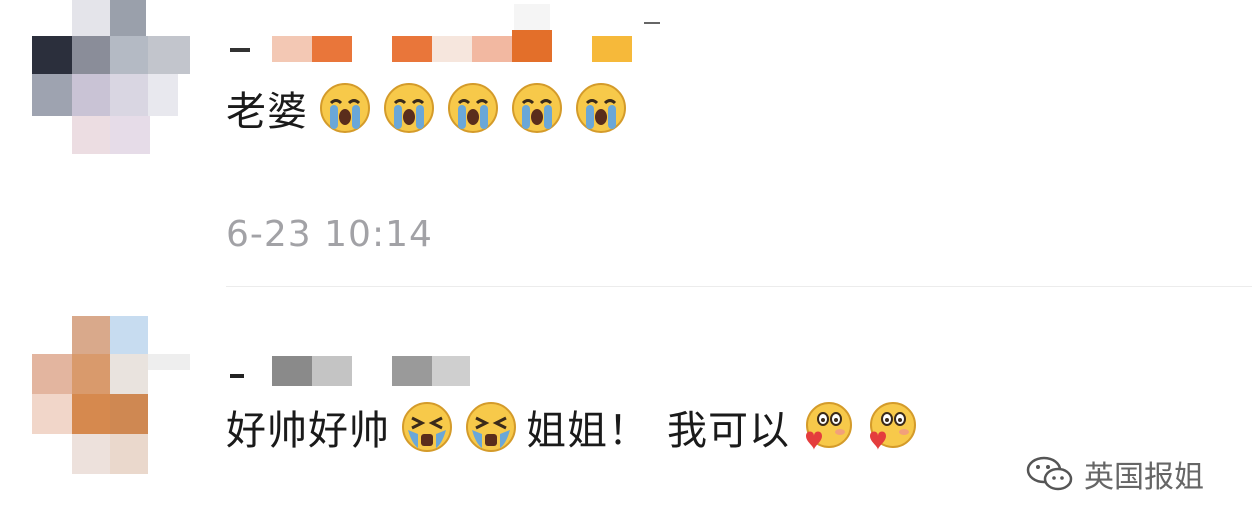 This screenshot has height=528, width=1252. I want to click on comment-text: 我可以, so click(728, 431).